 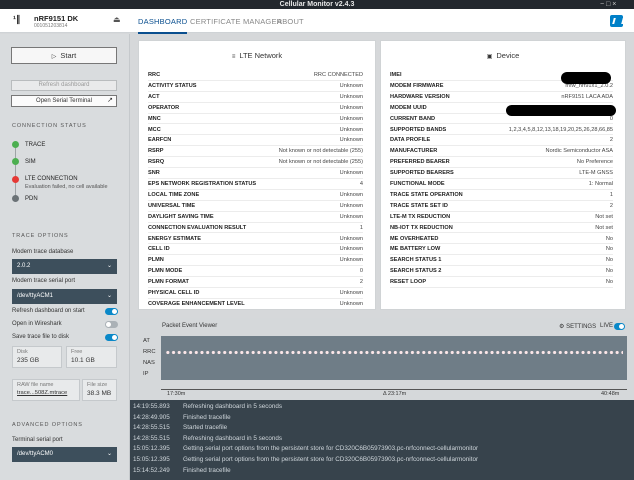 I want to click on modem-trace-database-label: Modem trace database, so click(x=43, y=252).